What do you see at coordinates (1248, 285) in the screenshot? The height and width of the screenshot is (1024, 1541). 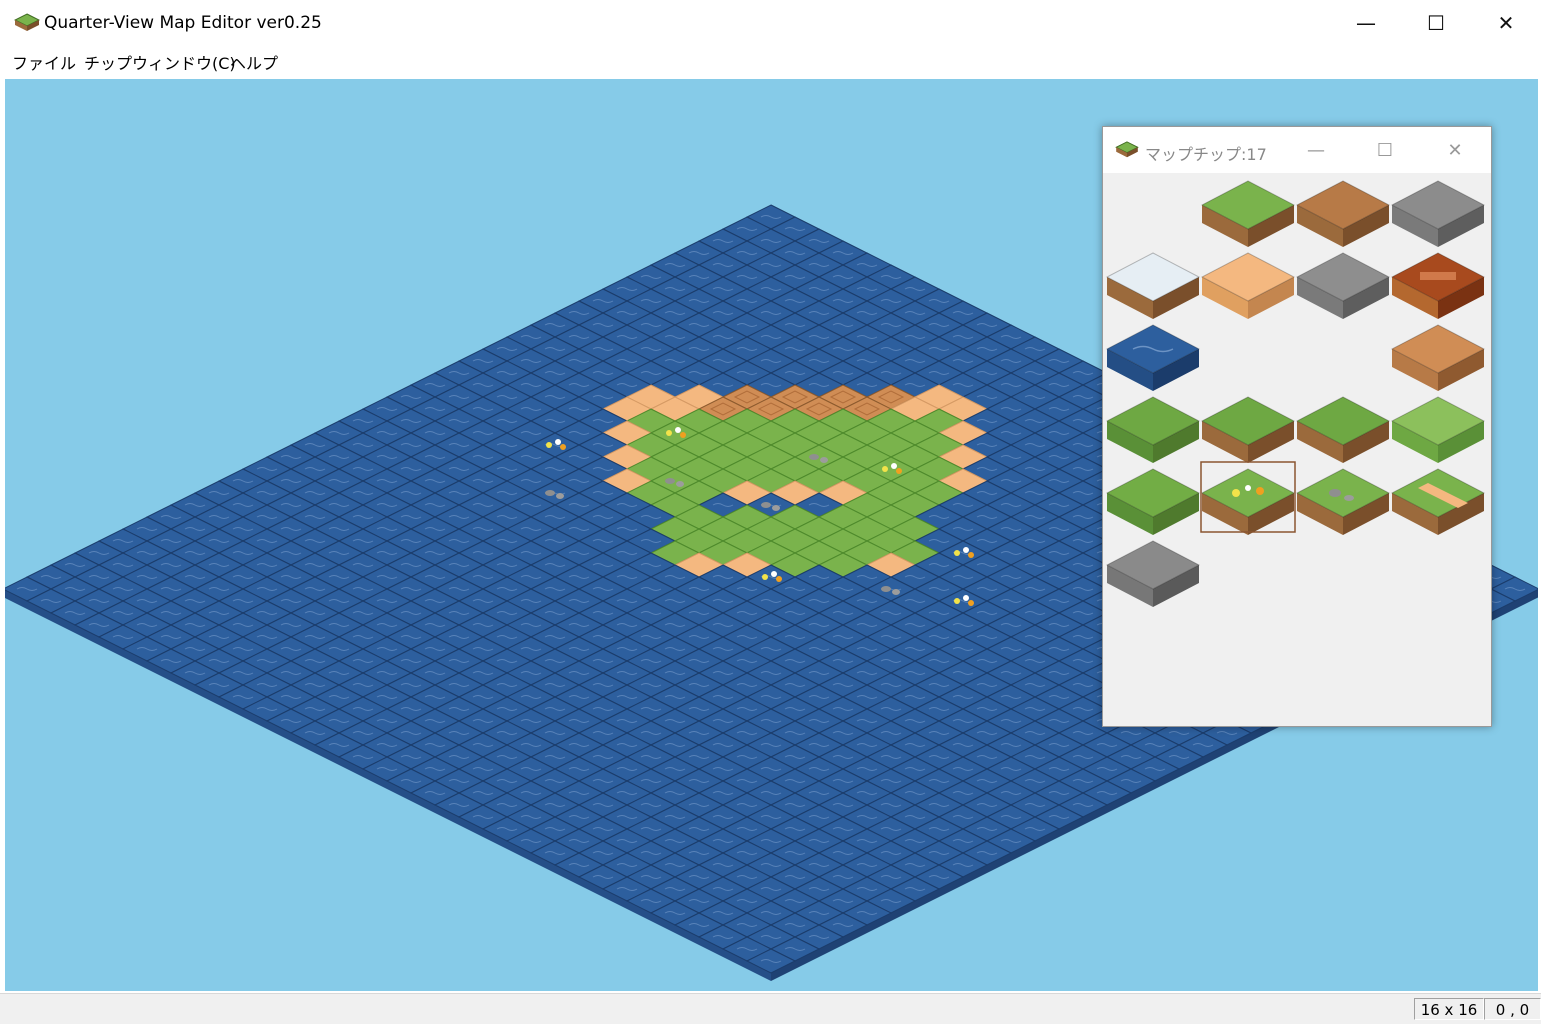 I see `chip-sand` at bounding box center [1248, 285].